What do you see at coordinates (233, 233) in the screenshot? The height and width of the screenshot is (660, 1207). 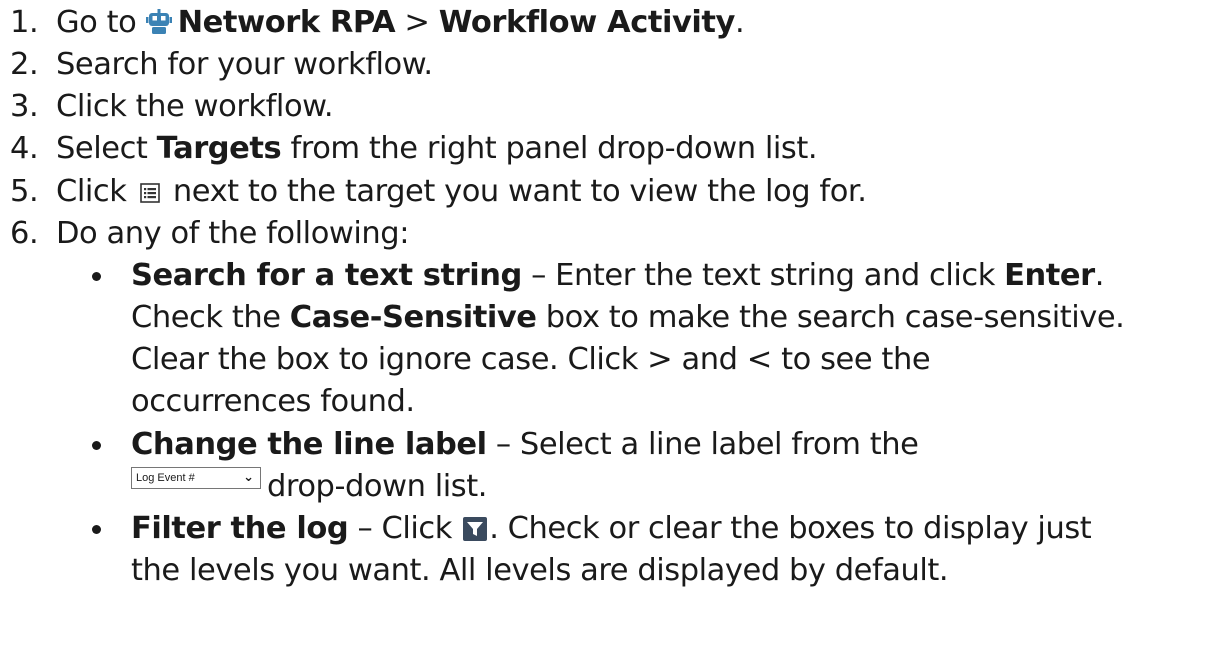 I see `step-text: Do any of the following:` at bounding box center [233, 233].